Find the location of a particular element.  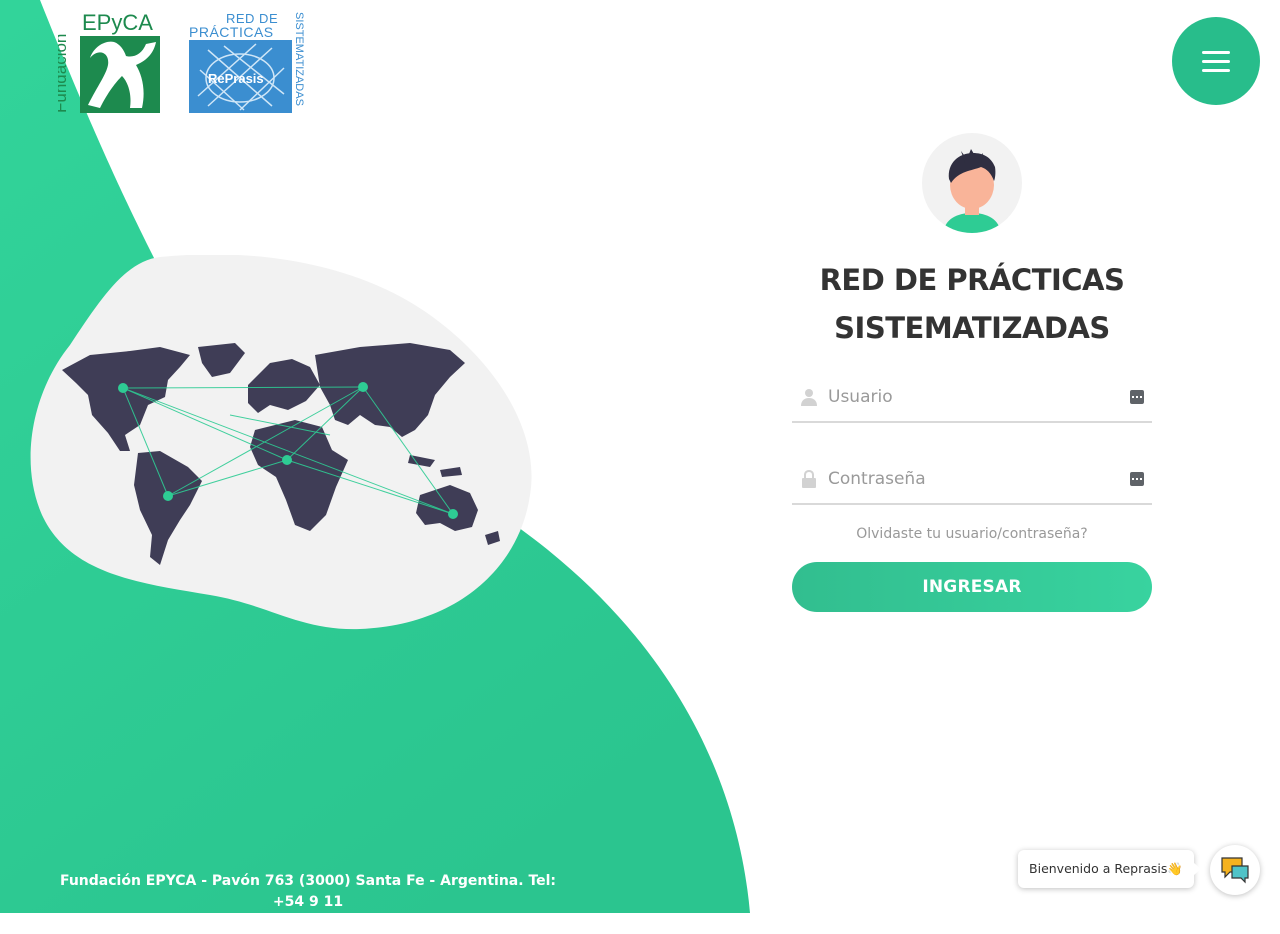

menu-button is located at coordinates (1216, 61).